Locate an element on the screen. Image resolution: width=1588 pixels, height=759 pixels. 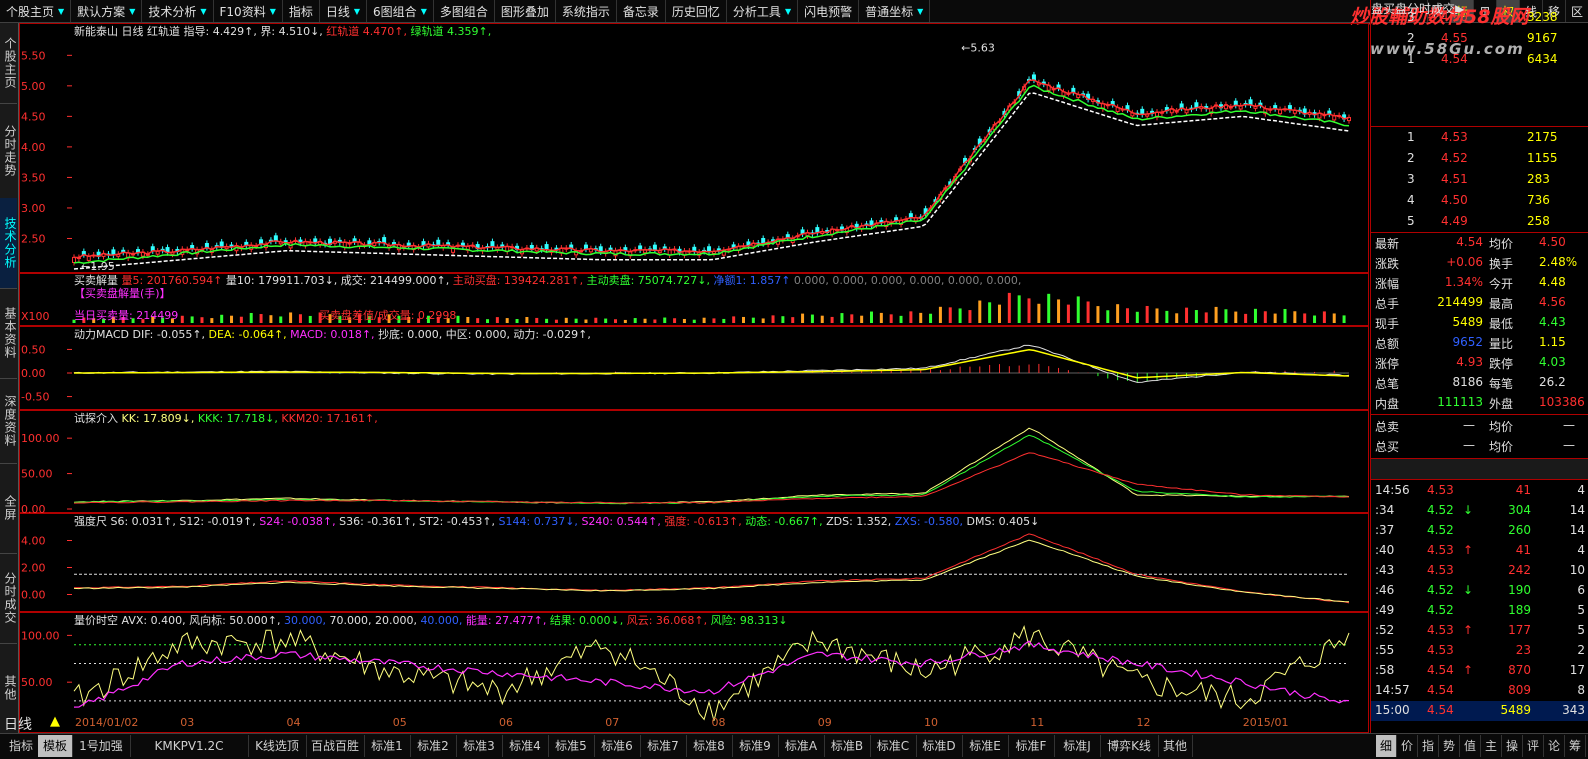
bottom-tab-19: 标准E is located at coordinates (985, 746).